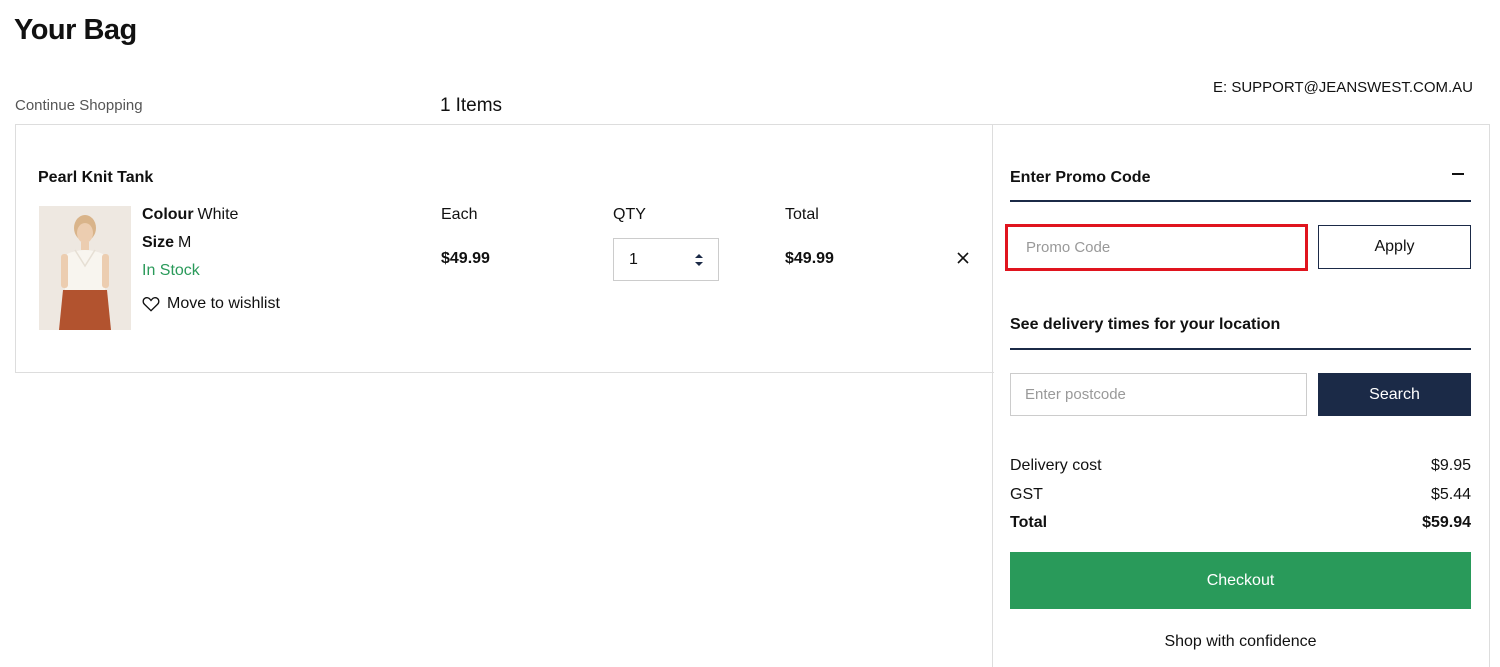 Image resolution: width=1500 pixels, height=667 pixels. What do you see at coordinates (1029, 522) in the screenshot?
I see `order-total-label: Total` at bounding box center [1029, 522].